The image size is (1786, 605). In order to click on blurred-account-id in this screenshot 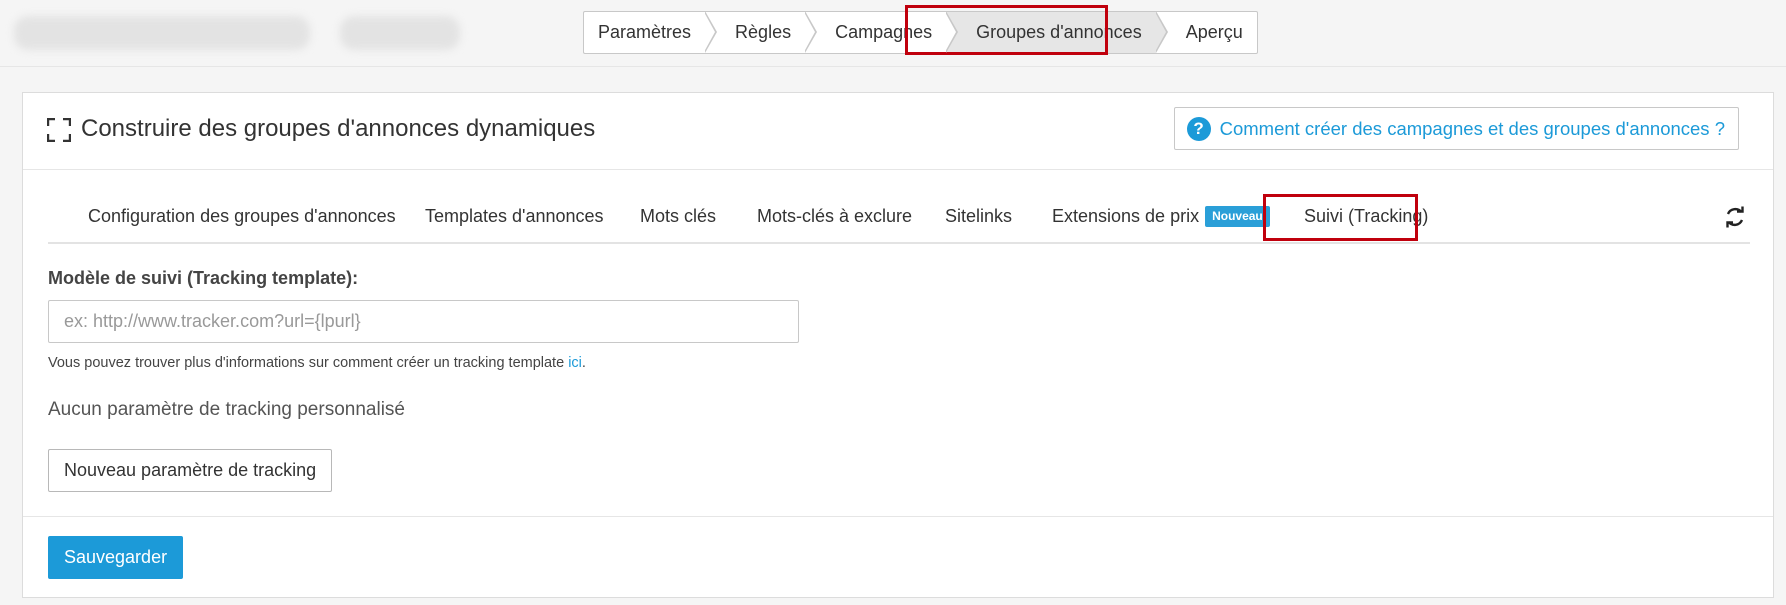, I will do `click(400, 33)`.